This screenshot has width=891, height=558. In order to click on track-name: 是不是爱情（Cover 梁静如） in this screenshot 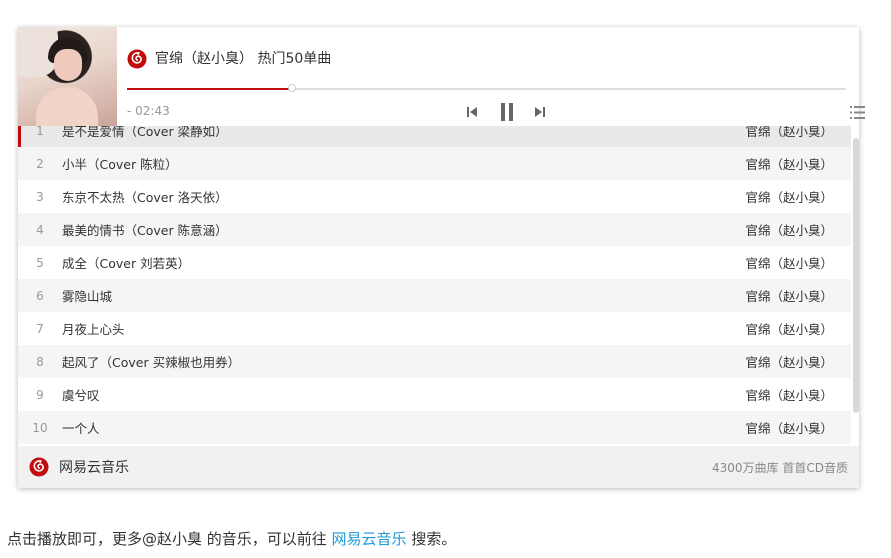, I will do `click(145, 132)`.